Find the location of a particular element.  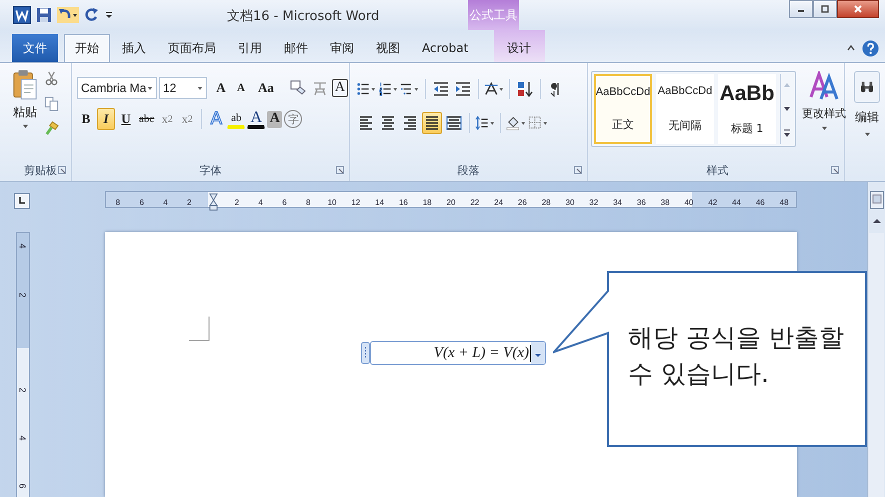

cut-icon is located at coordinates (51, 78).